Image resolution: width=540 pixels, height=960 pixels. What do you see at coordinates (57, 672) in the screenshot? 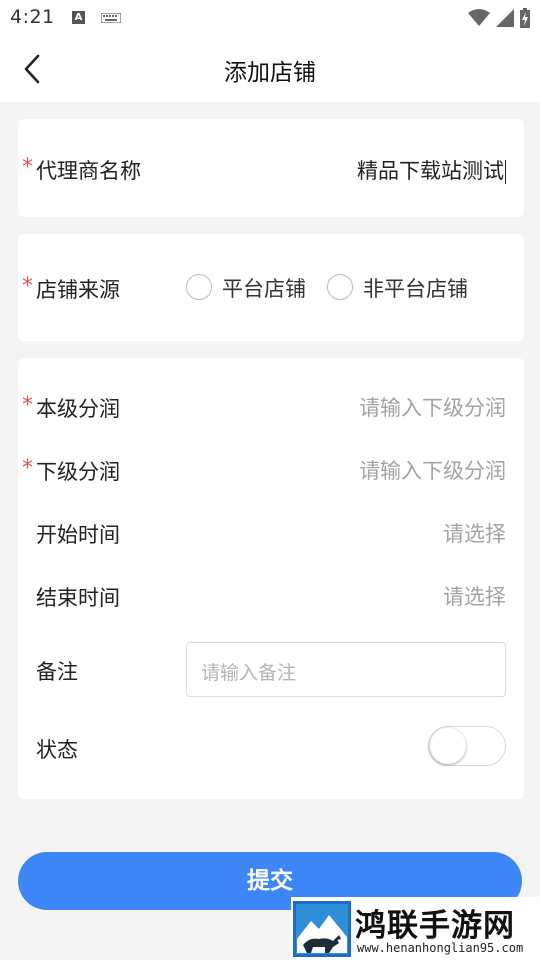
I see `remark-label: 备注` at bounding box center [57, 672].